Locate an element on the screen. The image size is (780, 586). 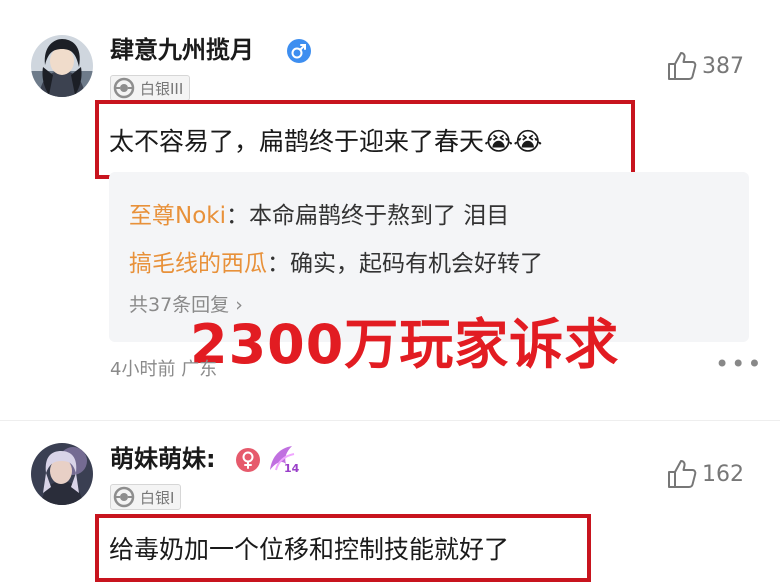
like-count: 162 is located at coordinates (723, 474).